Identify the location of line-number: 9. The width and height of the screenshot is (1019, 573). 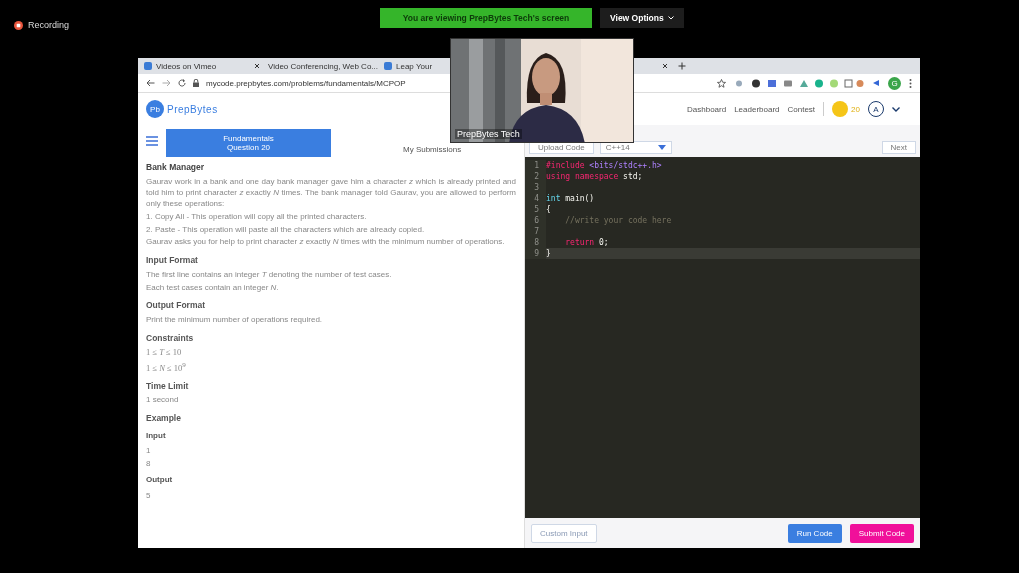
(535, 253).